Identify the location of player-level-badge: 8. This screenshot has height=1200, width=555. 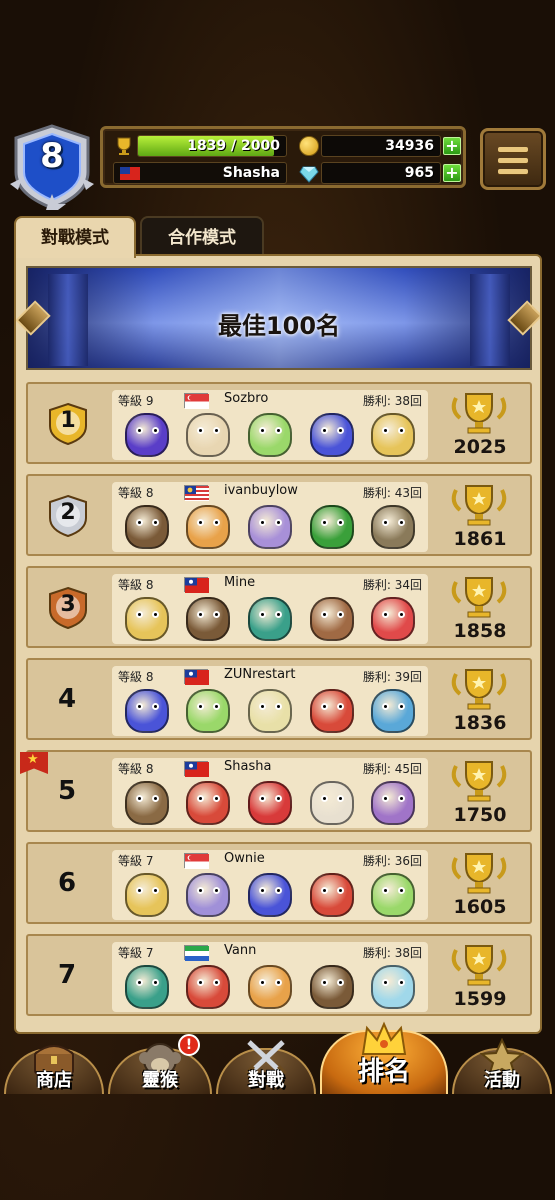
(52, 167).